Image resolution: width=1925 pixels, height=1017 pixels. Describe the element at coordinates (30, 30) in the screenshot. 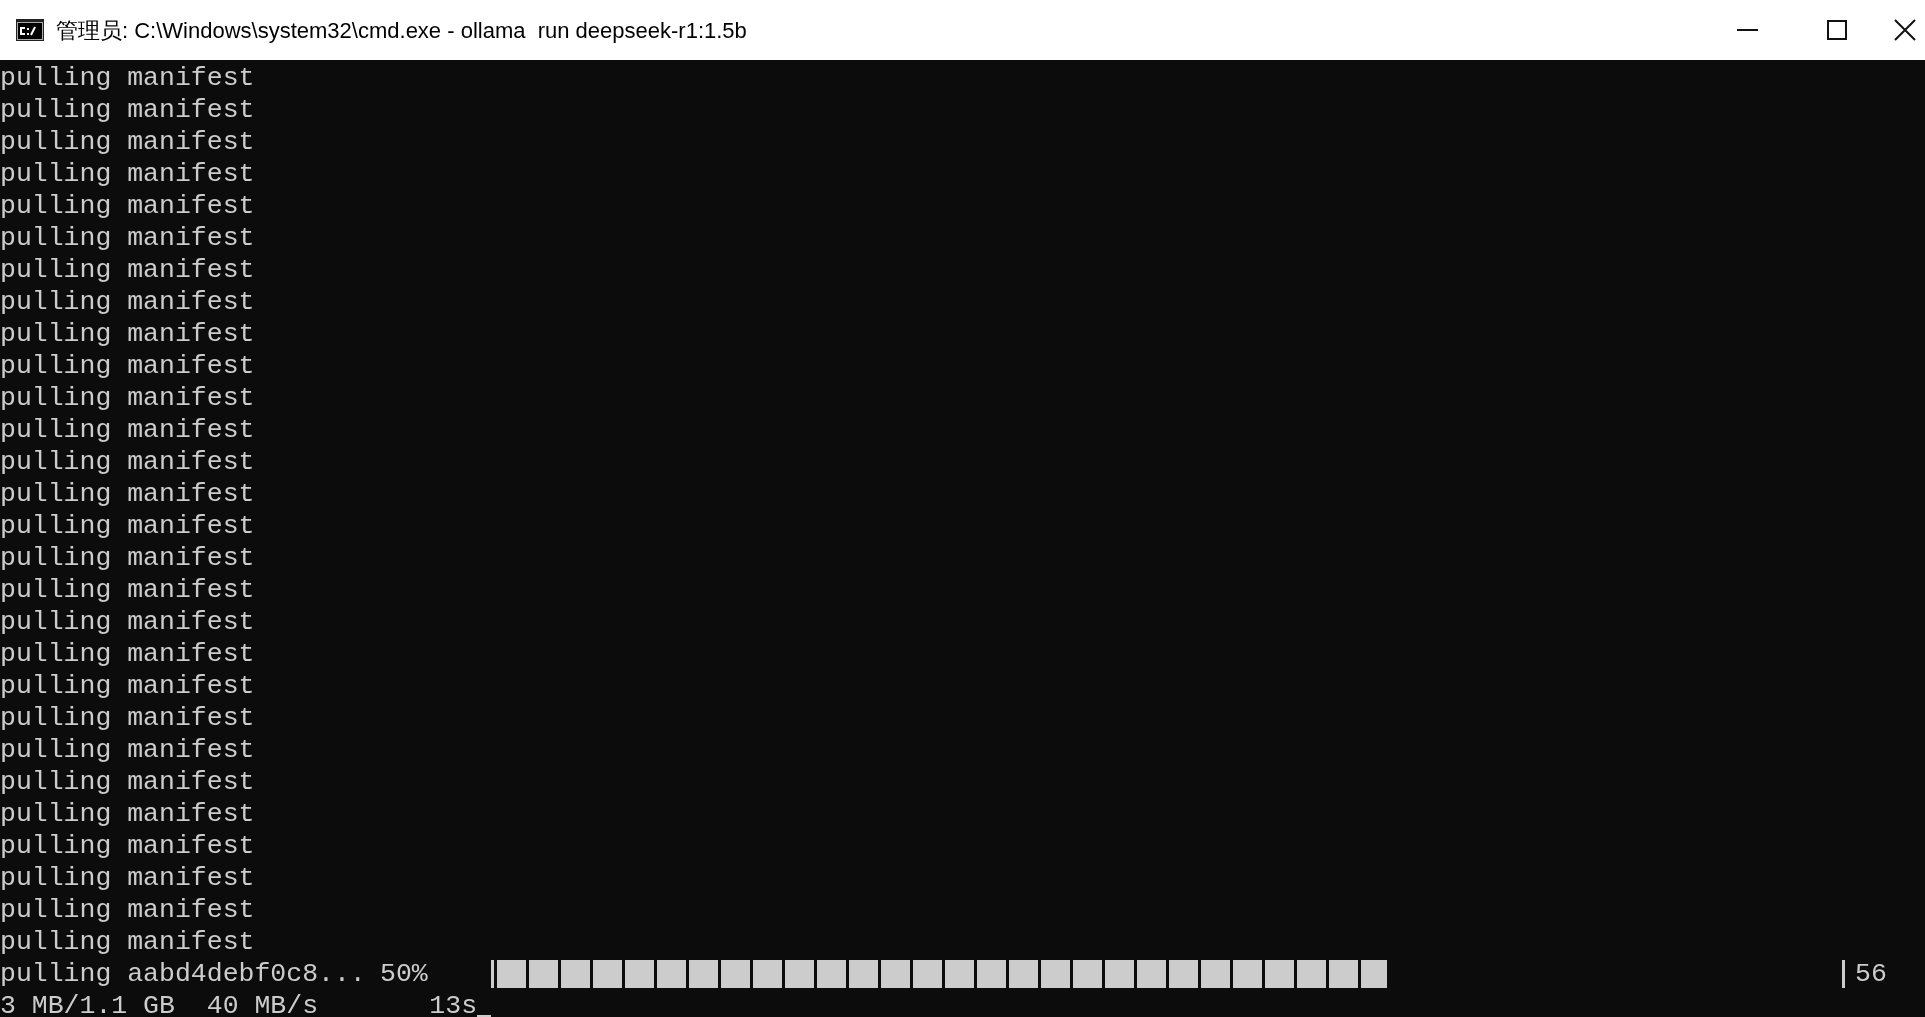

I see `console-icon` at that location.